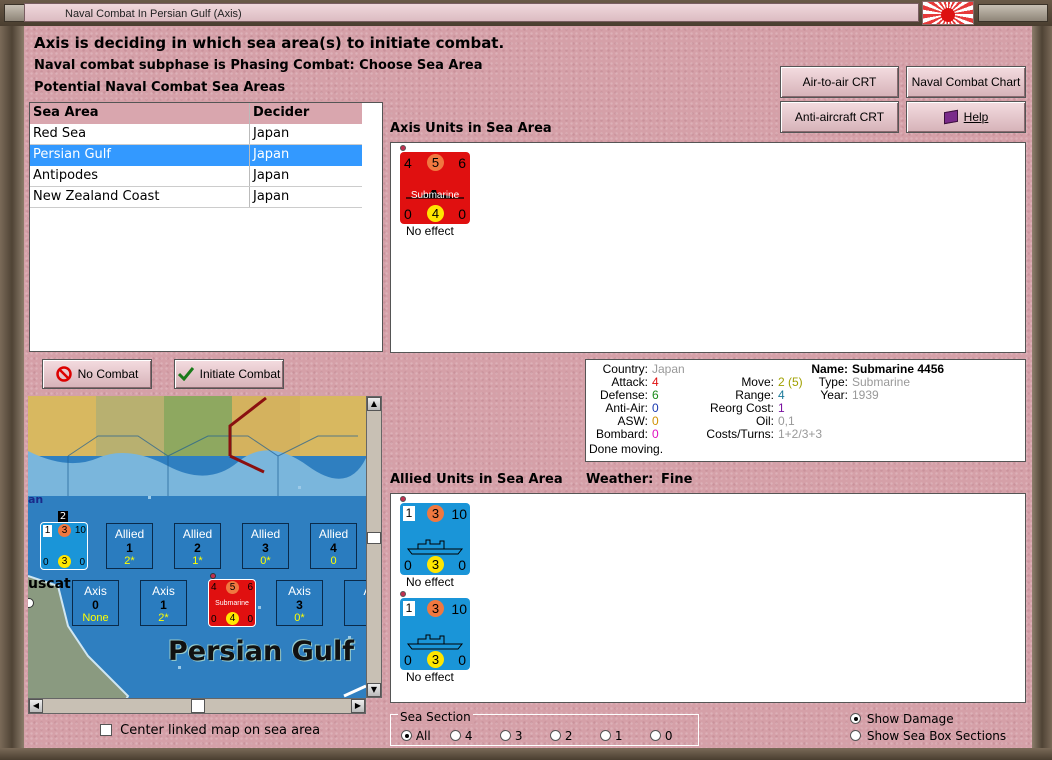 This screenshot has width=1052, height=760. I want to click on sea-section-option-3: 3, so click(511, 736).